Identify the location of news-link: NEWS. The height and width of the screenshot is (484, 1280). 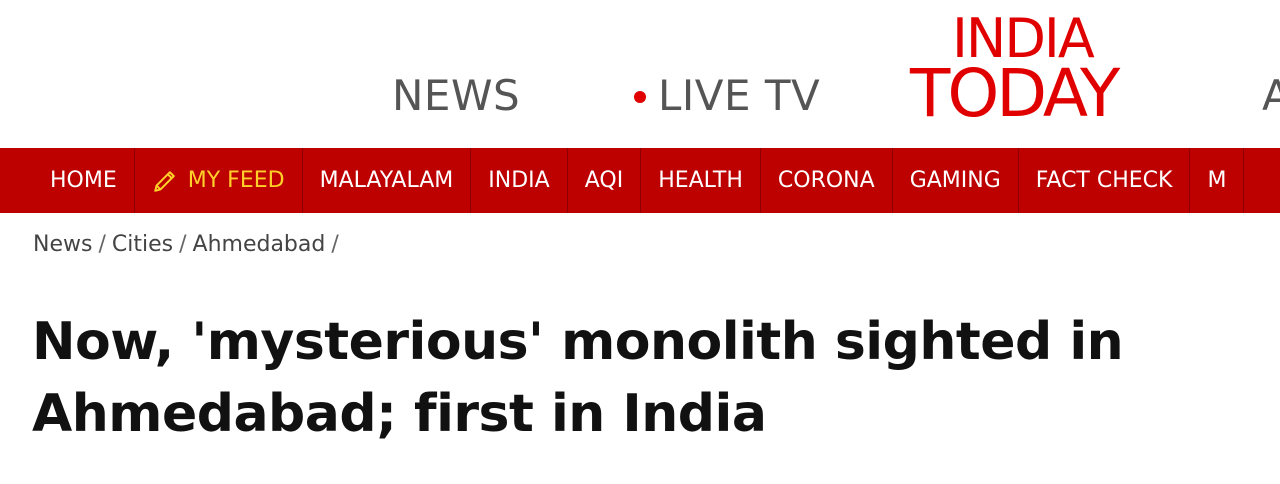
(456, 96).